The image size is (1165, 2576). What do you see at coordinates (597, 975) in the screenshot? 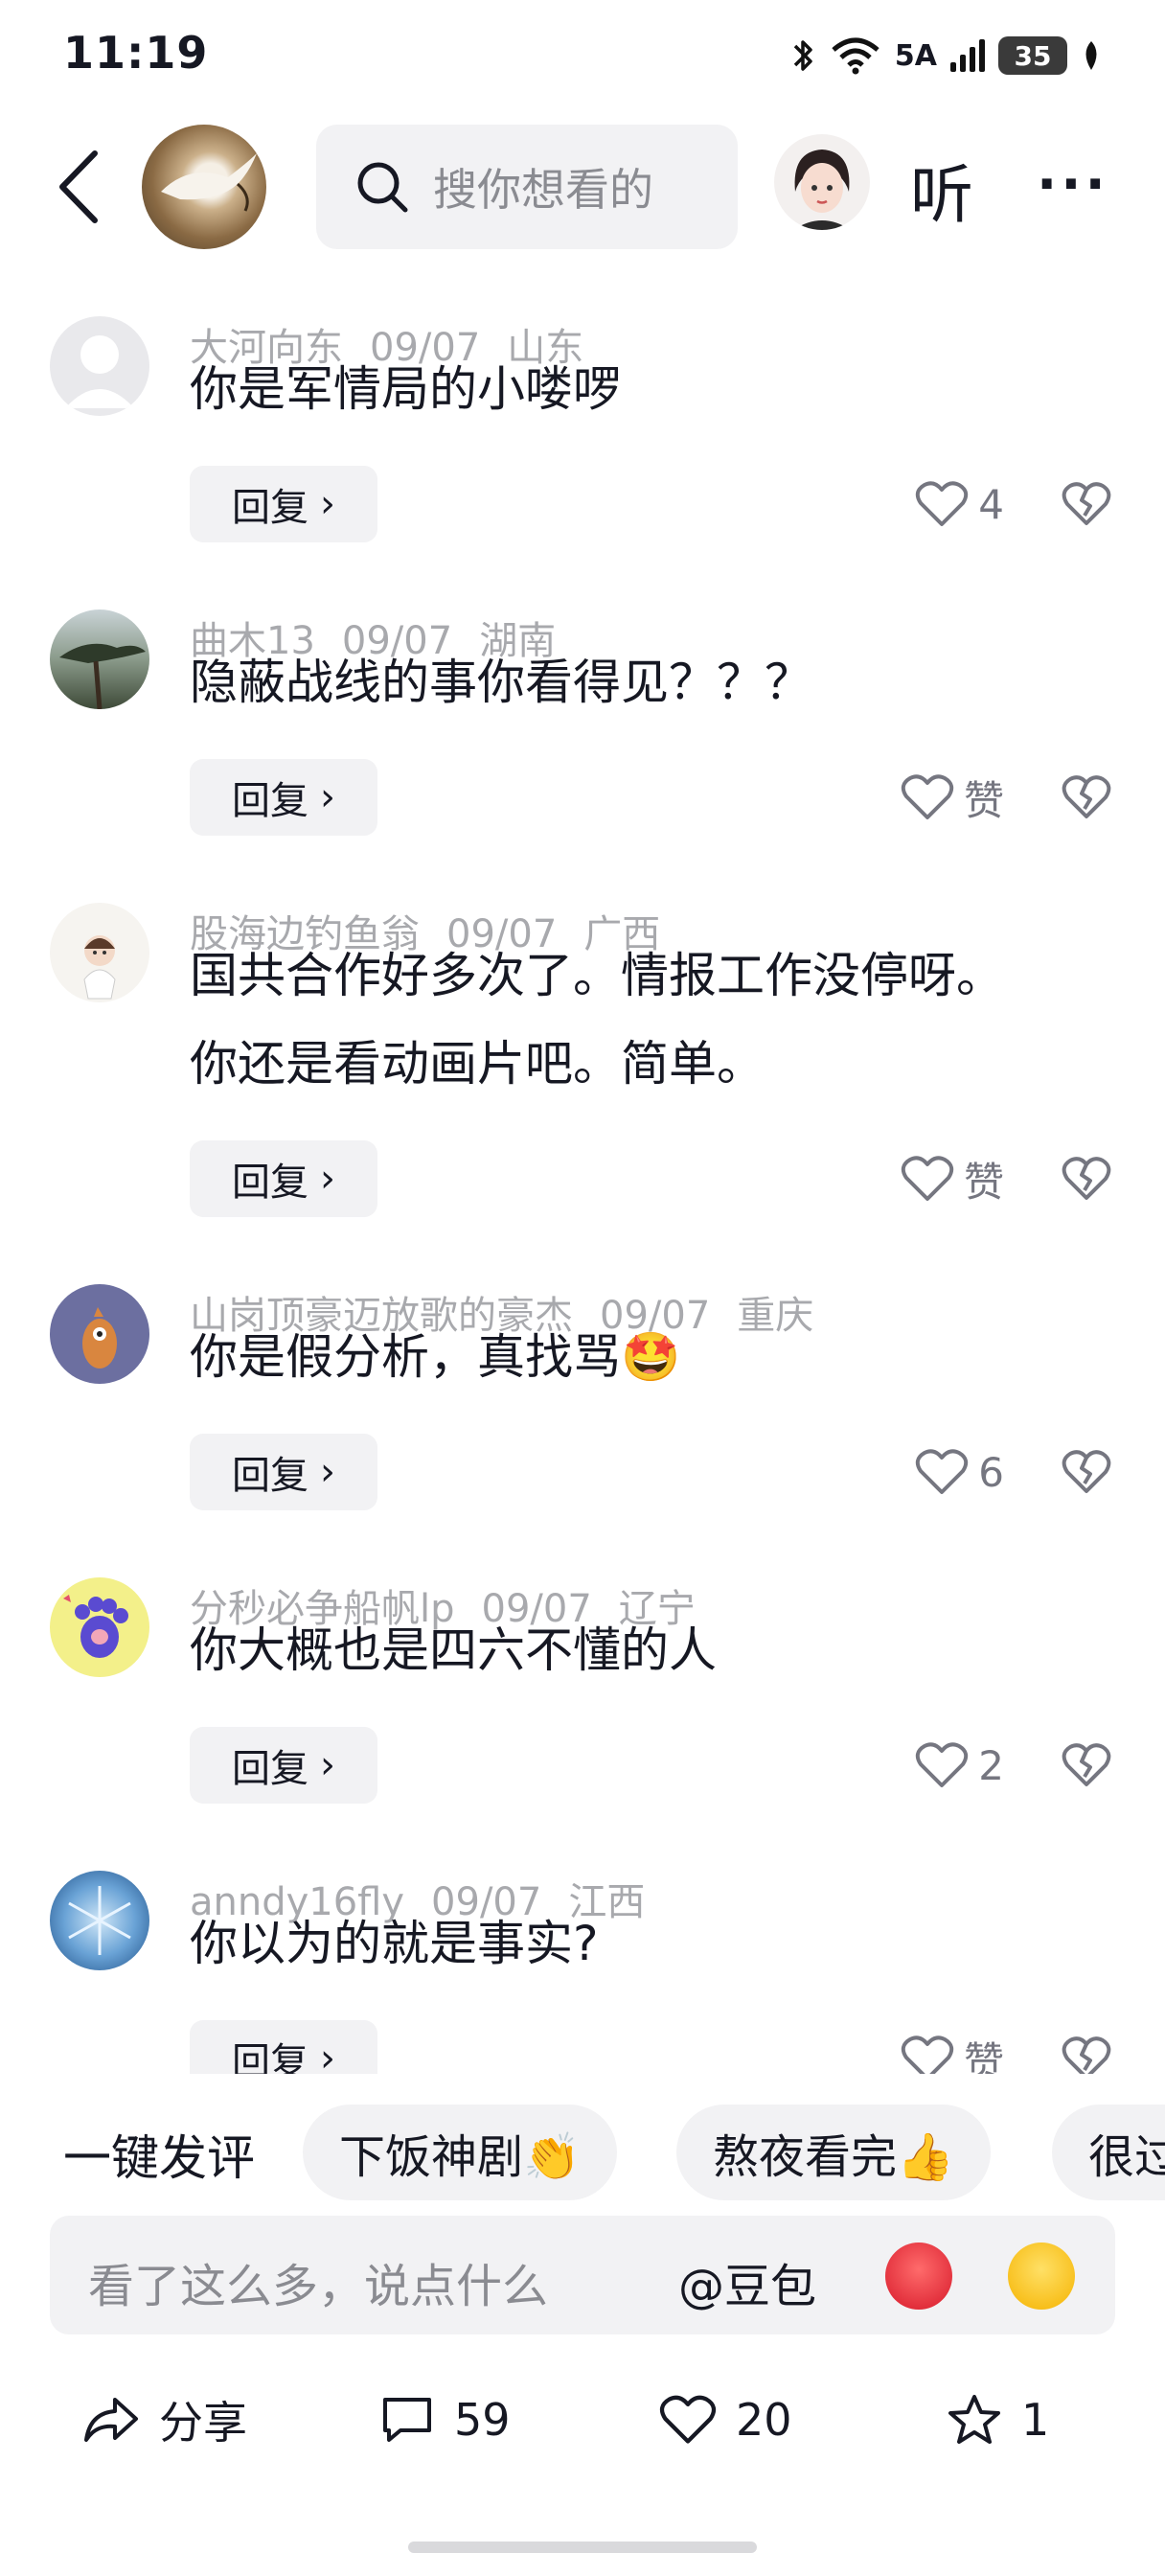
I see `comment-text: 国共合作好多次了。情报工作没停呀。` at bounding box center [597, 975].